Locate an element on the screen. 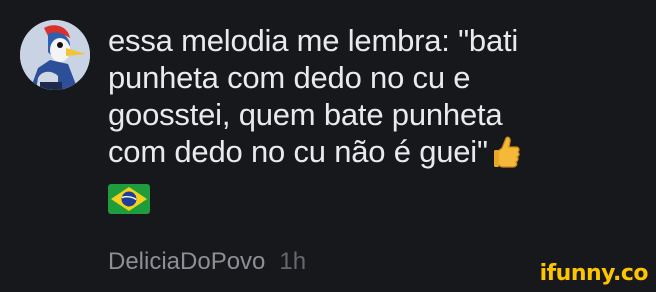  timestamp: 1h is located at coordinates (293, 261).